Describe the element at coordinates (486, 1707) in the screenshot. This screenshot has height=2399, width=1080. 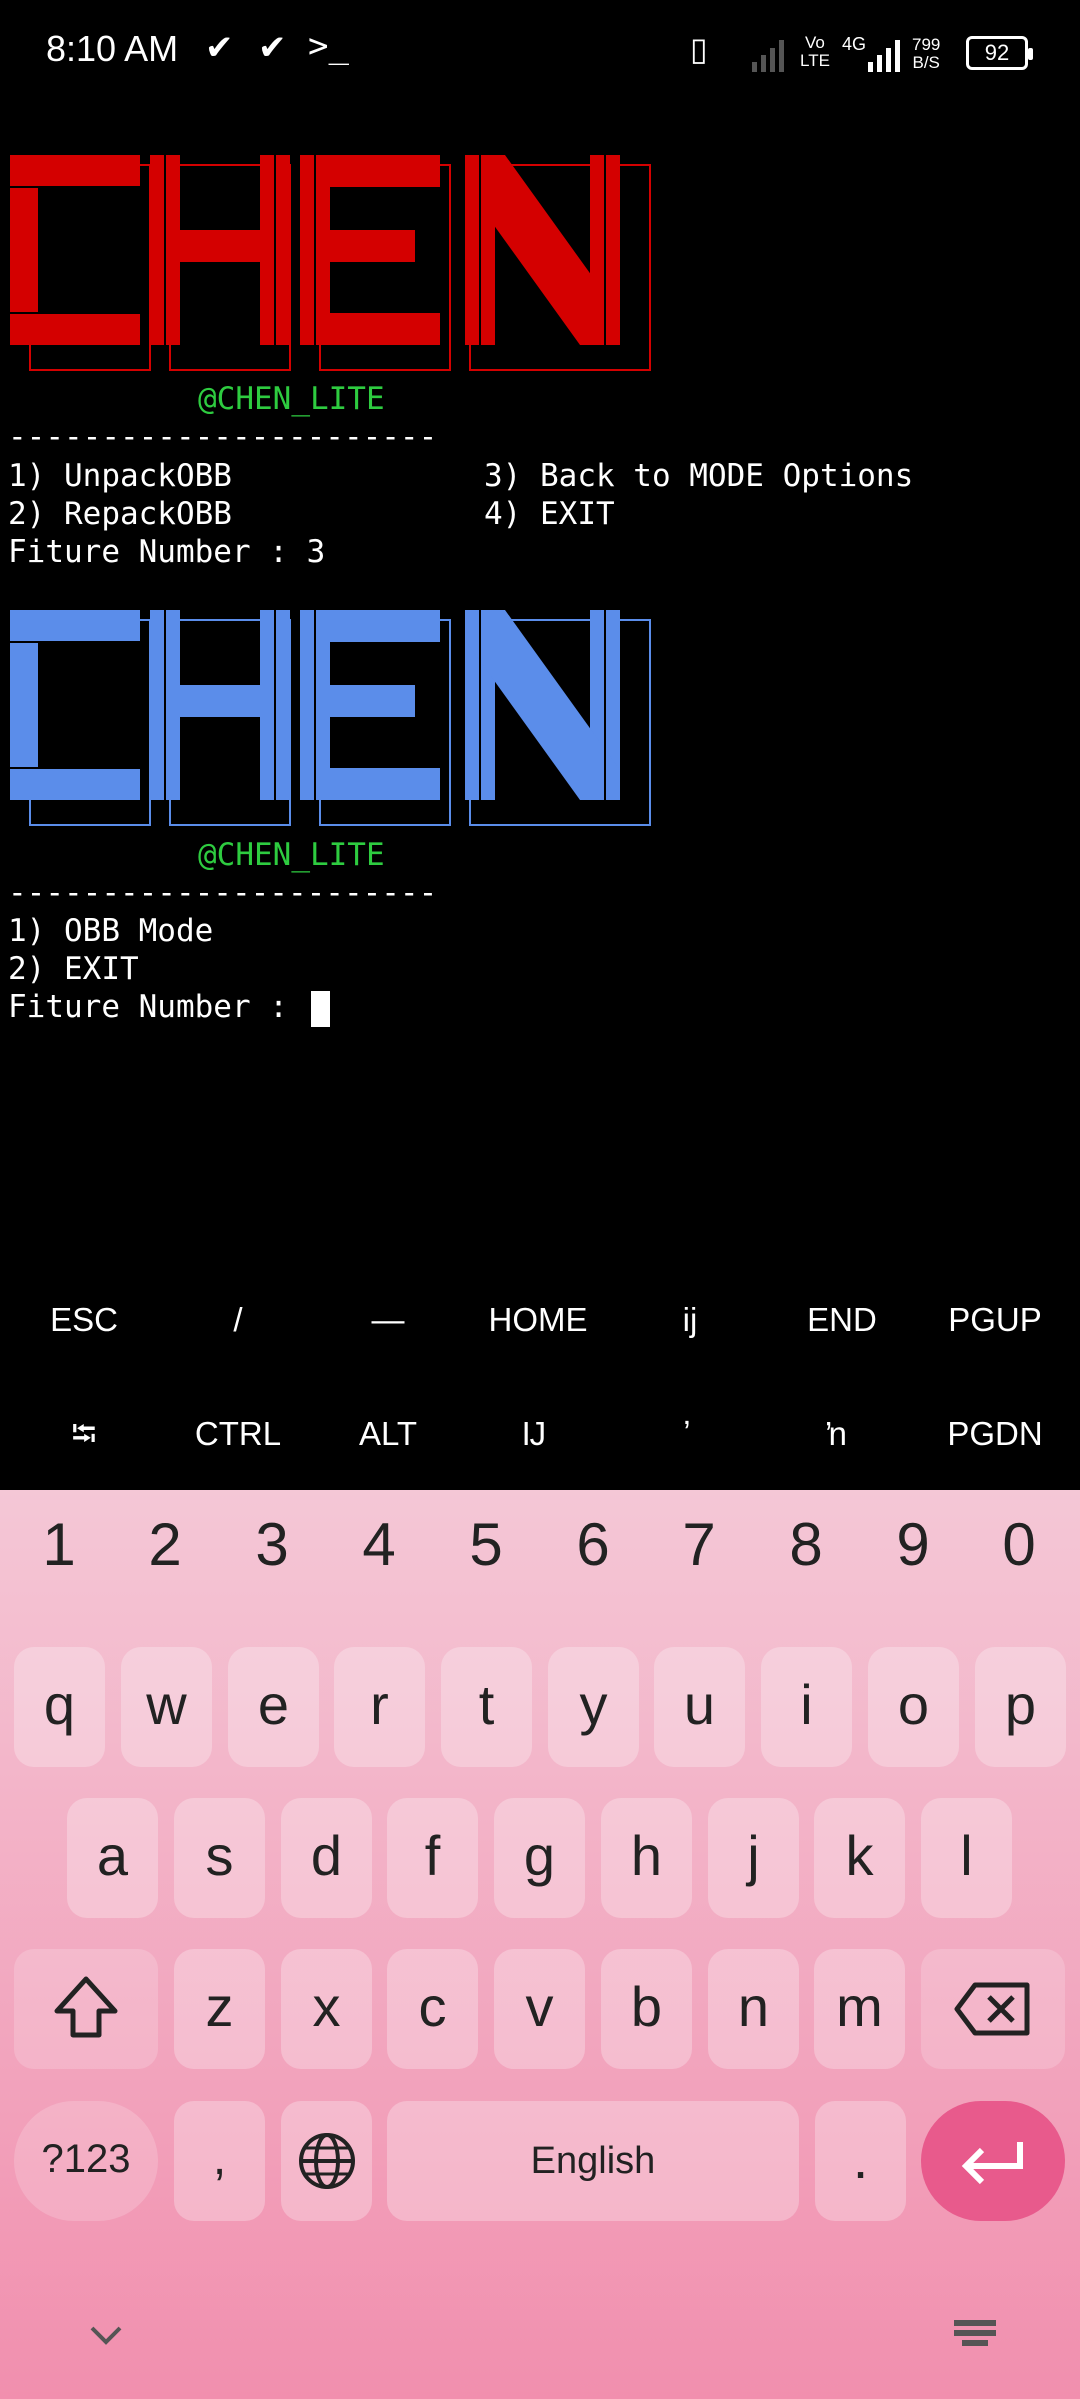
I see `key-t: t` at that location.